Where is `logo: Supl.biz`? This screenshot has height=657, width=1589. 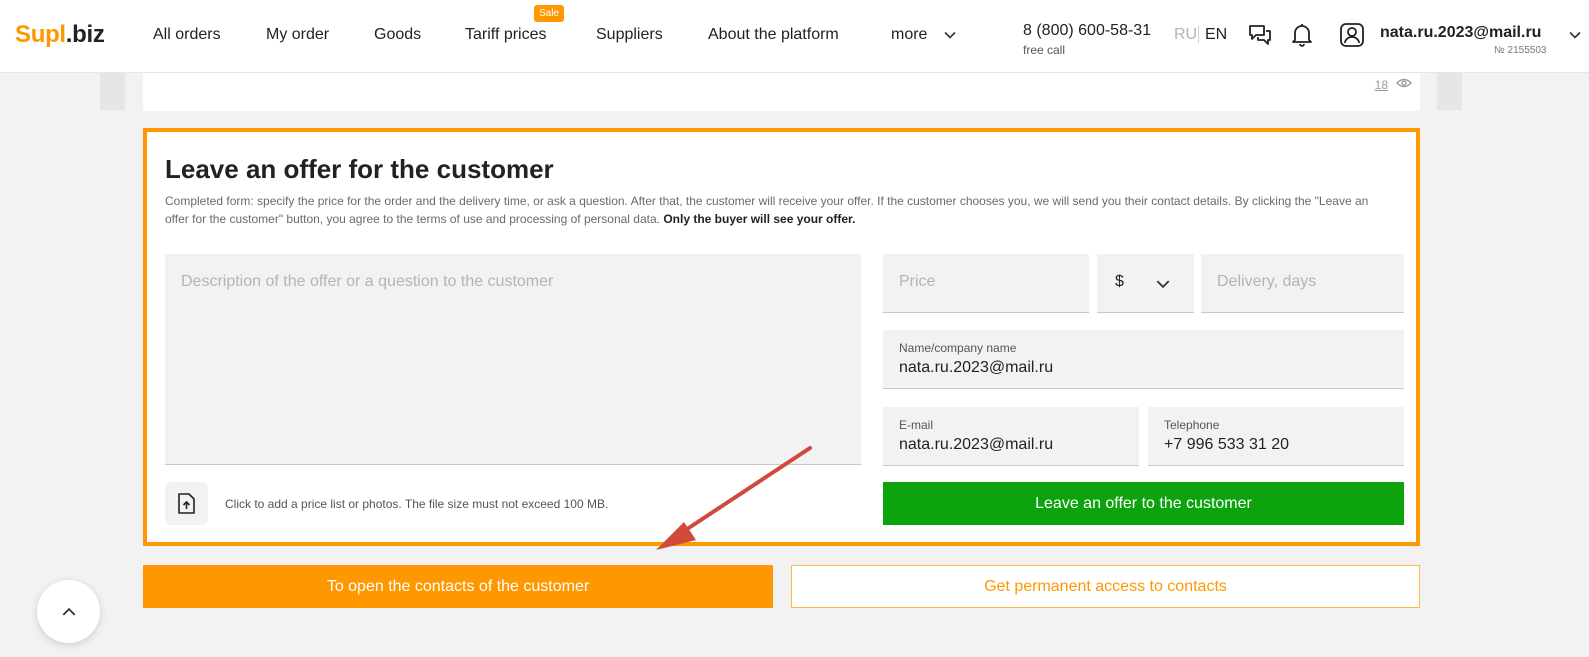 logo: Supl.biz is located at coordinates (60, 35).